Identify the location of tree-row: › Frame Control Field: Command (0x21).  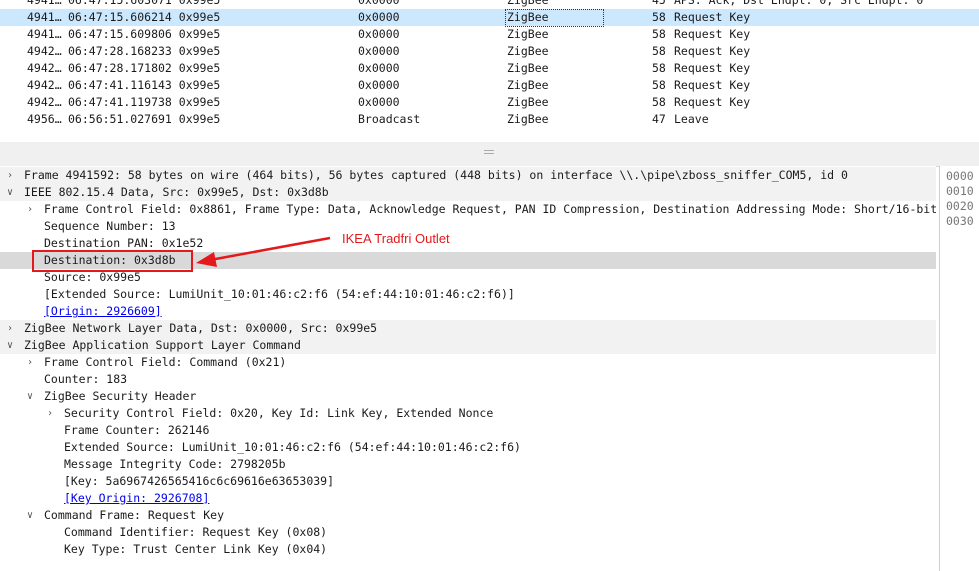
(468, 362).